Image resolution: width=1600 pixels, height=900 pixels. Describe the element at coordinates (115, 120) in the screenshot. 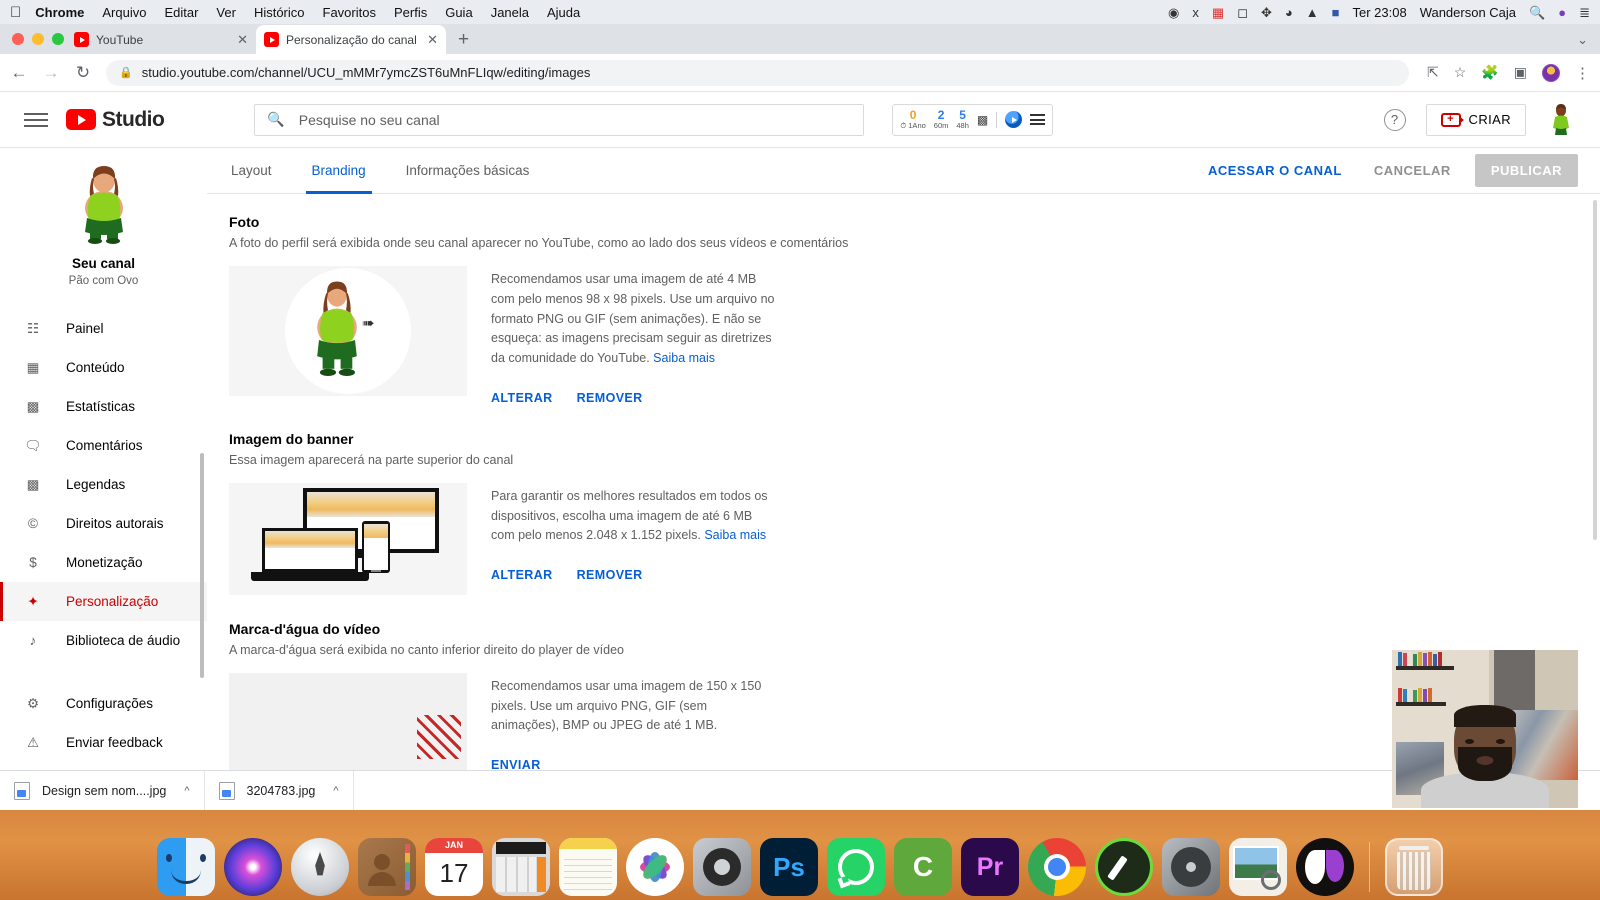

I see `studio-logo: Studio` at that location.